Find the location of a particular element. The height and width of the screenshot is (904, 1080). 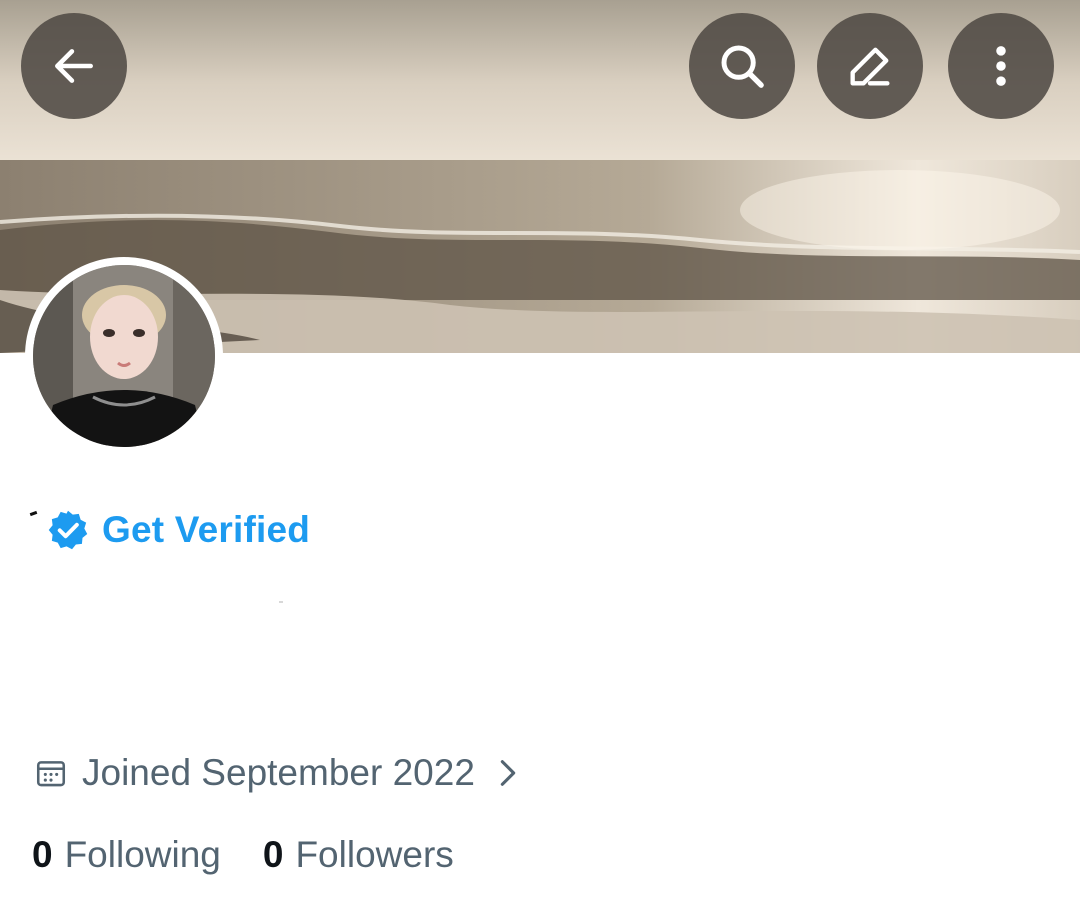

more-options-button is located at coordinates (1001, 66).